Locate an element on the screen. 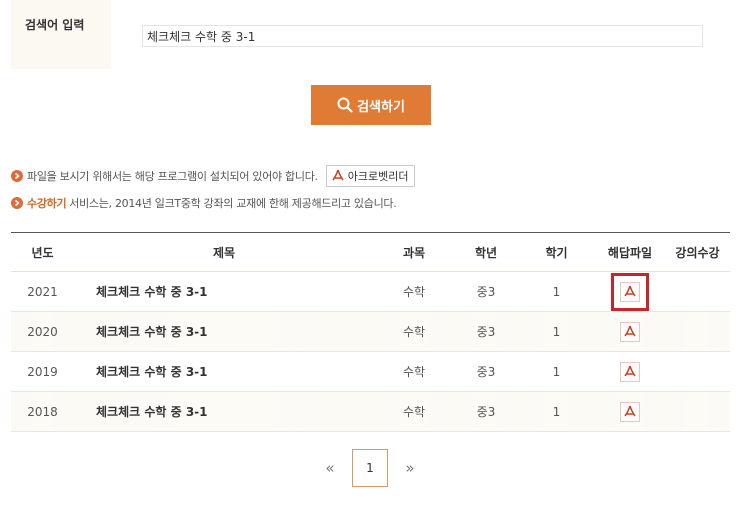  header-lecture: 강의수강 is located at coordinates (697, 252).